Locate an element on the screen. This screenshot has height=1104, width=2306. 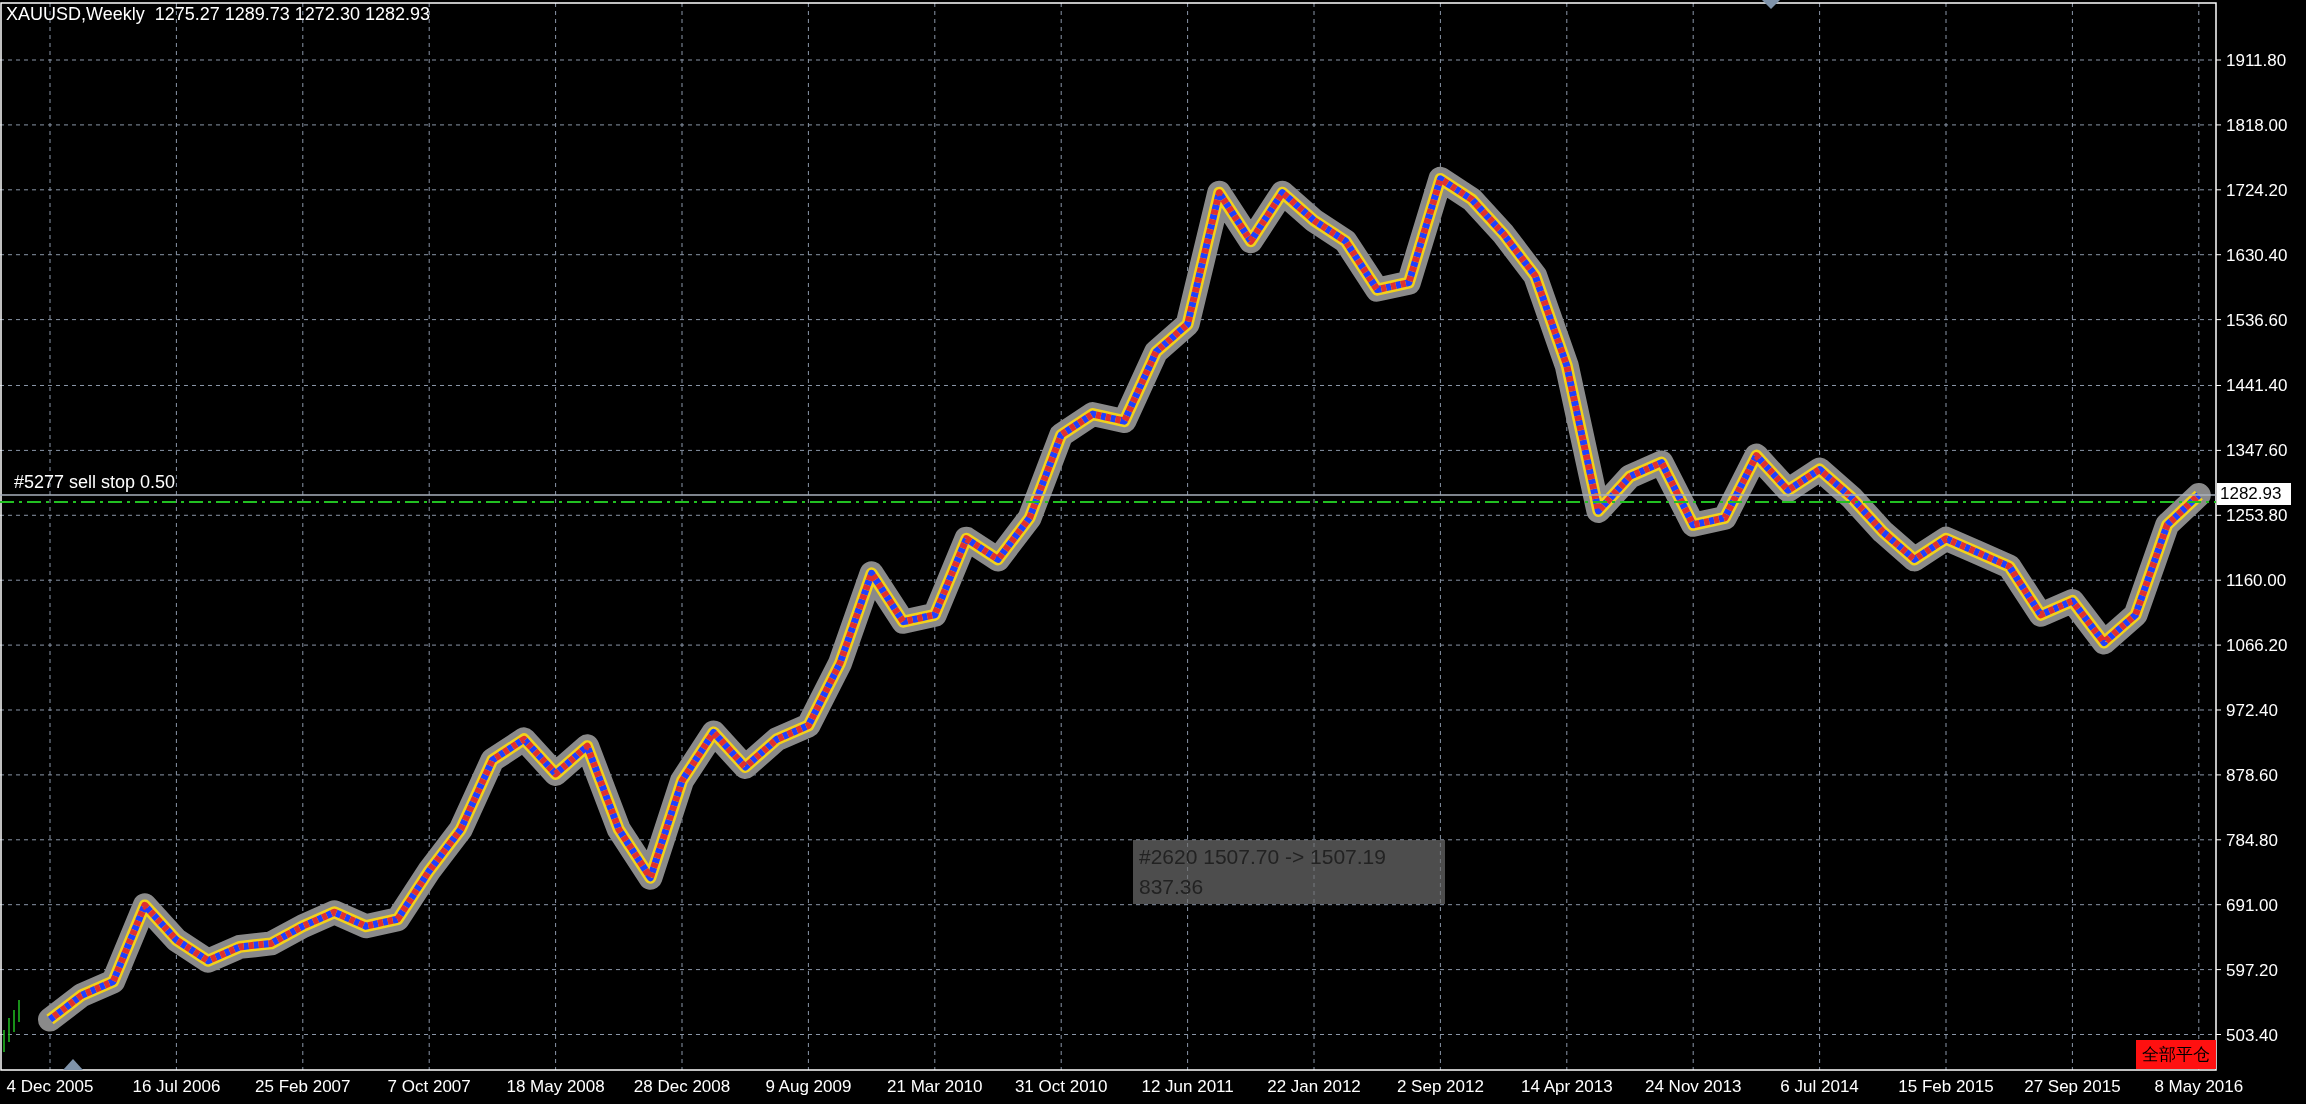
bid-price-label: 1282.93 is located at coordinates (2254, 494).